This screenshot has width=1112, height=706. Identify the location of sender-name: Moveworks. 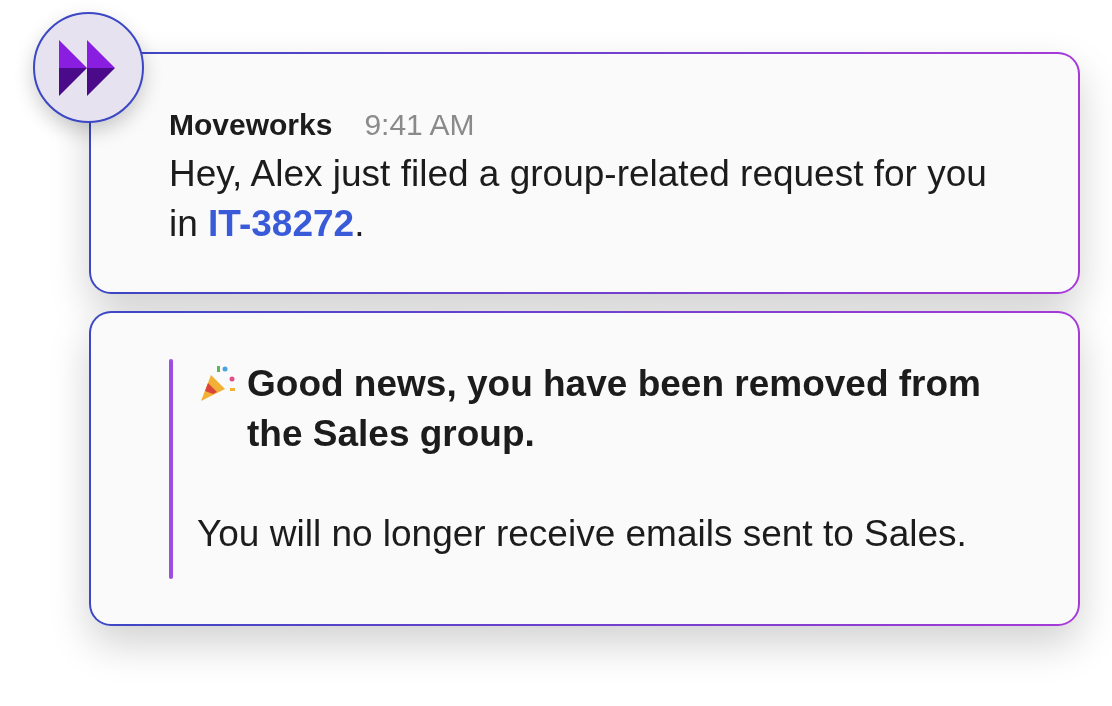
(251, 125).